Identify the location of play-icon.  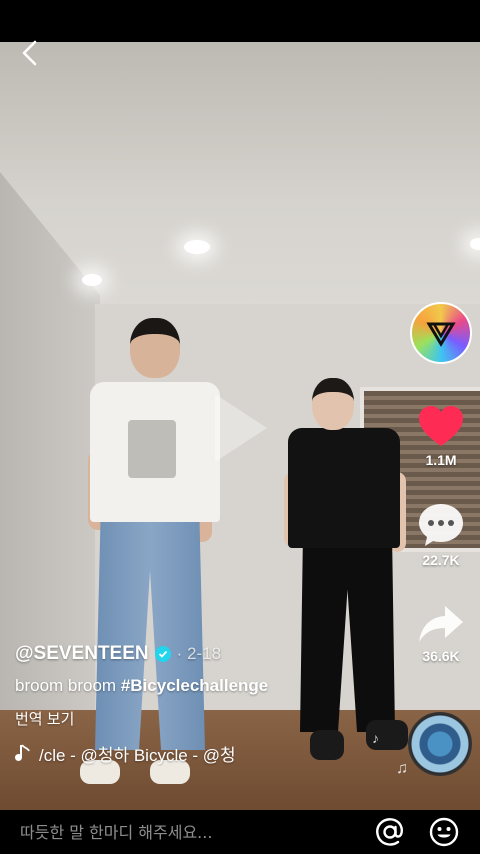
(241, 428).